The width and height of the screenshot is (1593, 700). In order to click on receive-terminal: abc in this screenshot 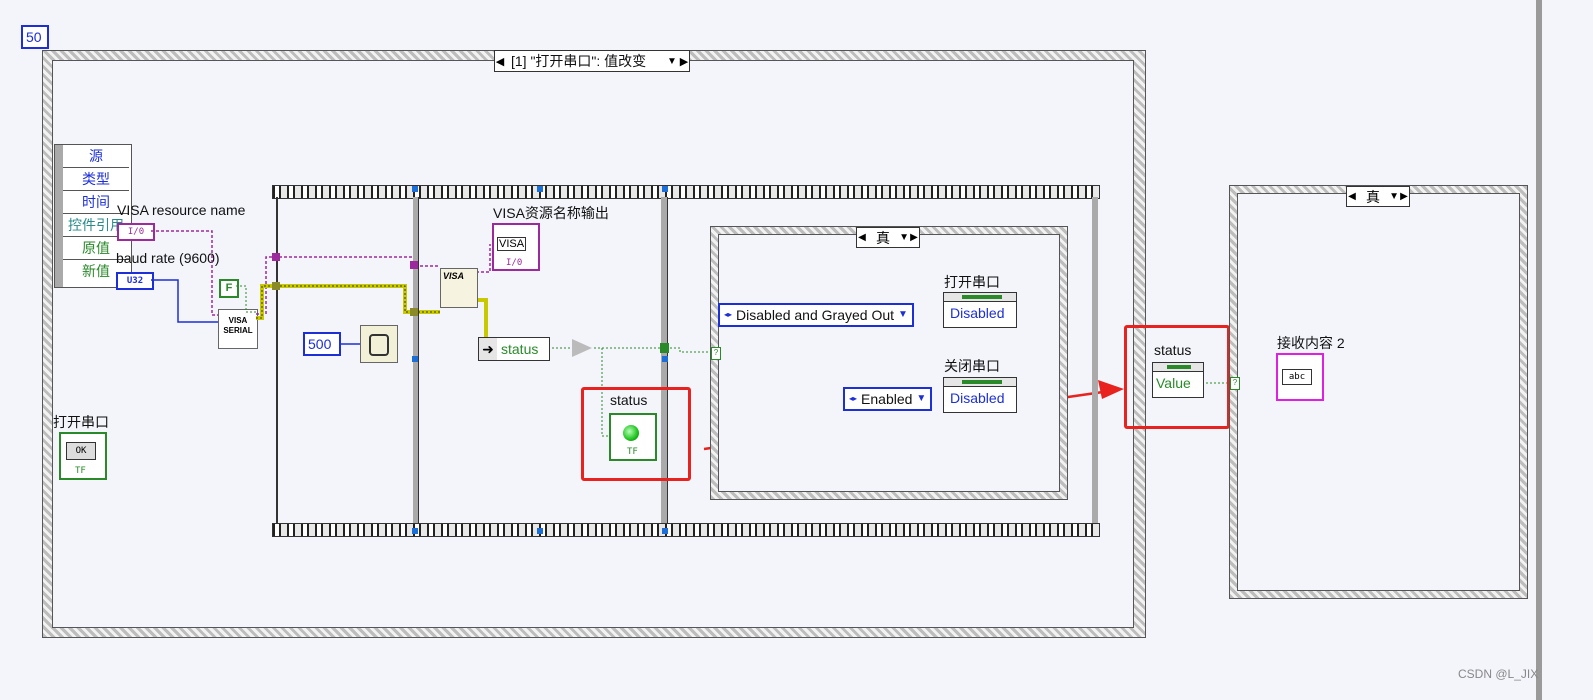, I will do `click(1300, 377)`.